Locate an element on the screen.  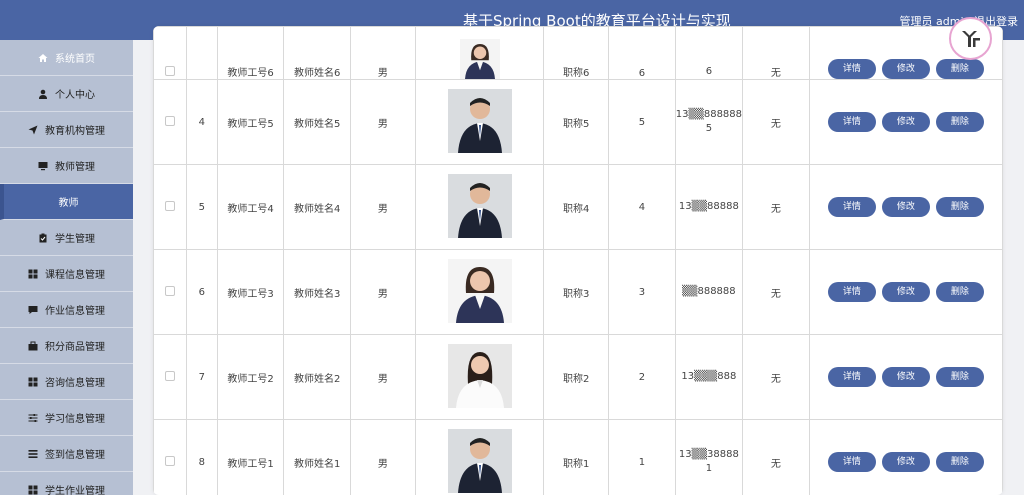
sidebar-item-learning: 学习信息管理 is located at coordinates (66, 418).